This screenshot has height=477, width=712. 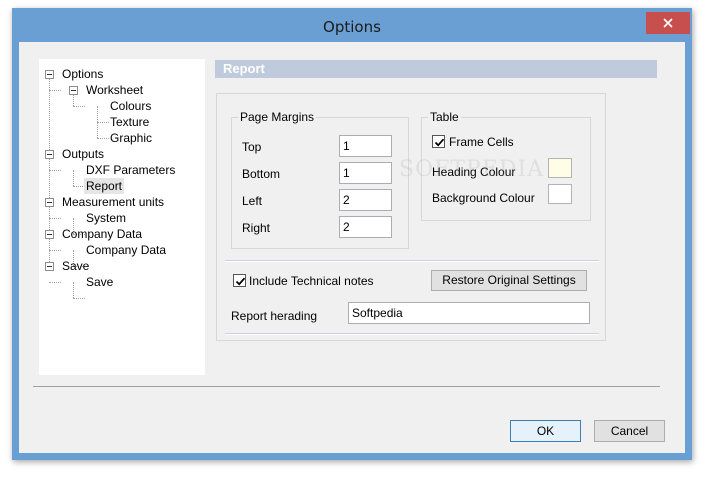 What do you see at coordinates (483, 198) in the screenshot?
I see `background-colour-label: Background Colour` at bounding box center [483, 198].